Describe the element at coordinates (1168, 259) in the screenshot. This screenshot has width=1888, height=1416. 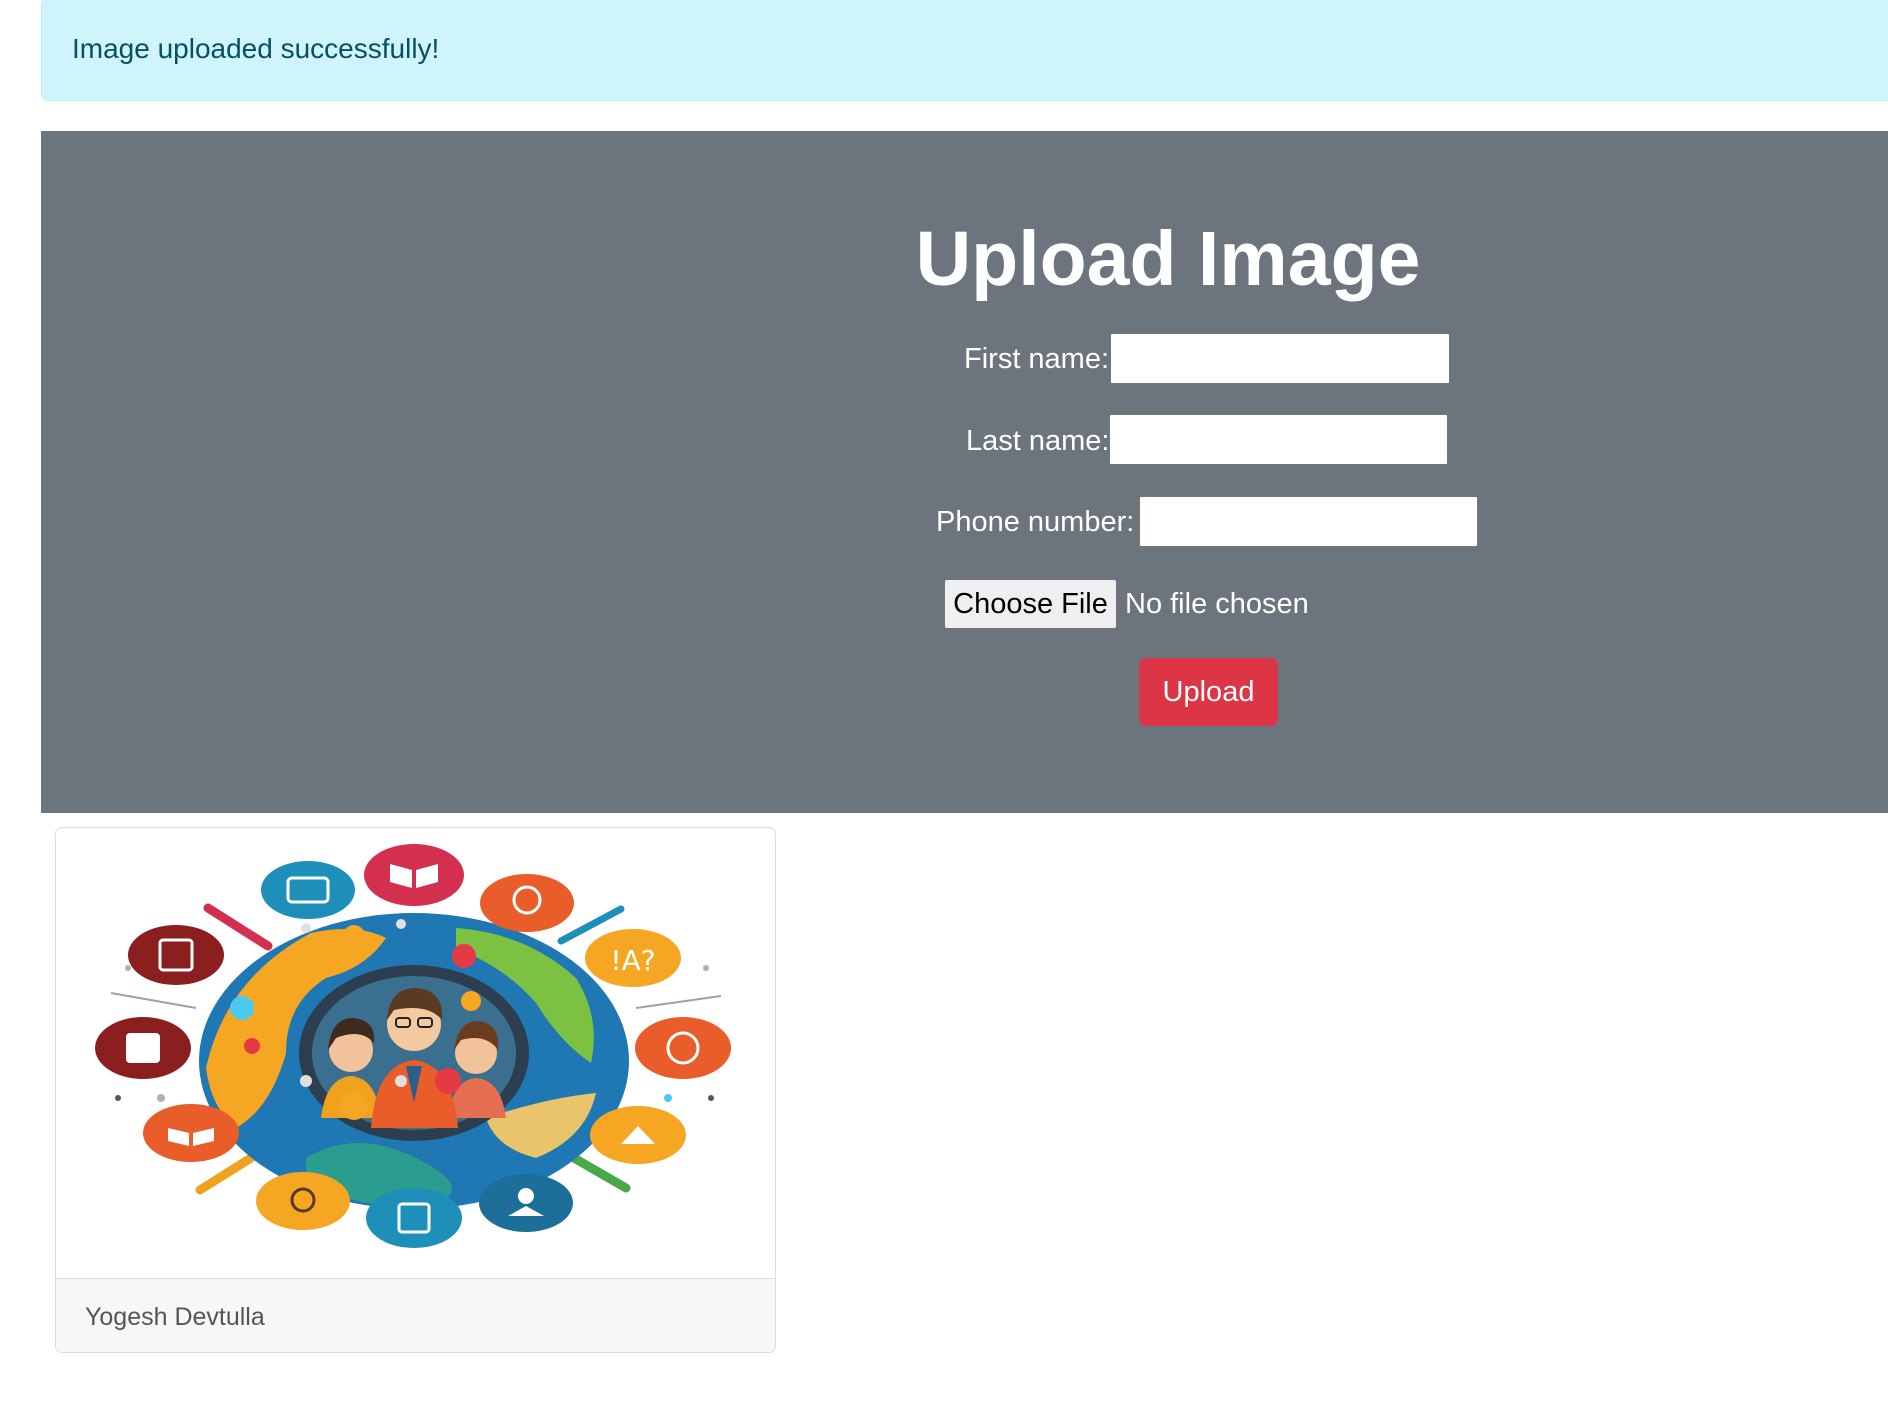
I see `page-title: Upload Image` at that location.